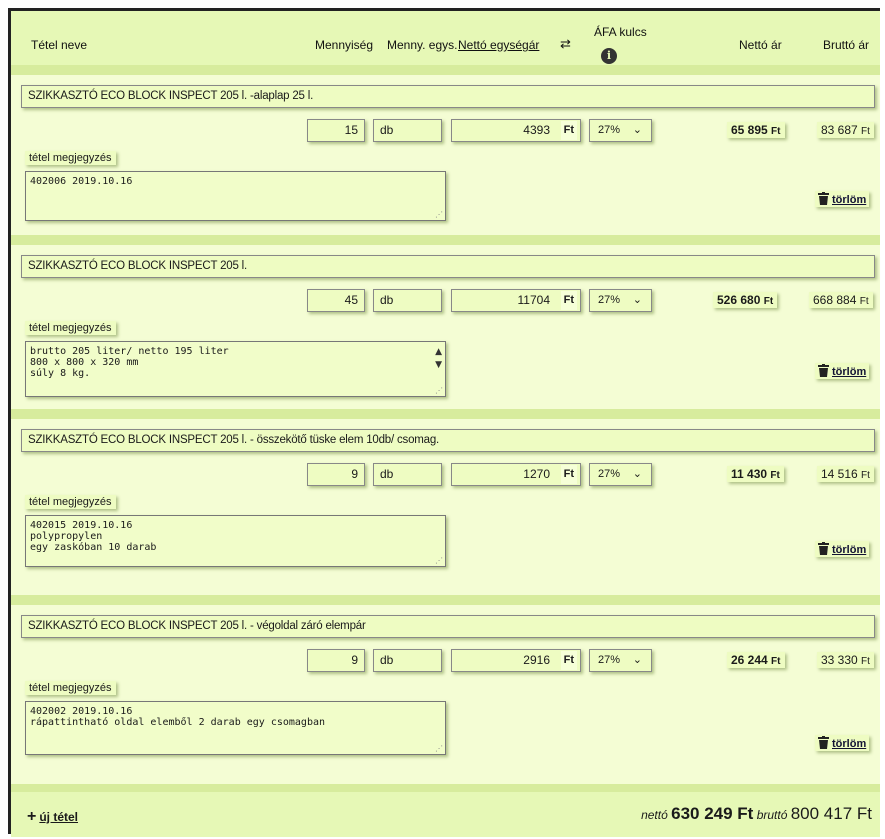  I want to click on quantity-field: 15, so click(336, 130).